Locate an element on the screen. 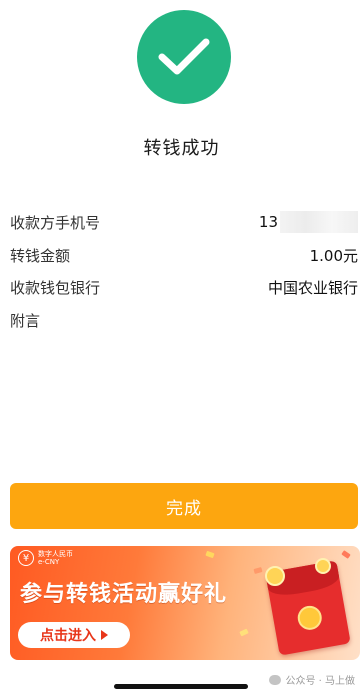  success-icon is located at coordinates (184, 57).